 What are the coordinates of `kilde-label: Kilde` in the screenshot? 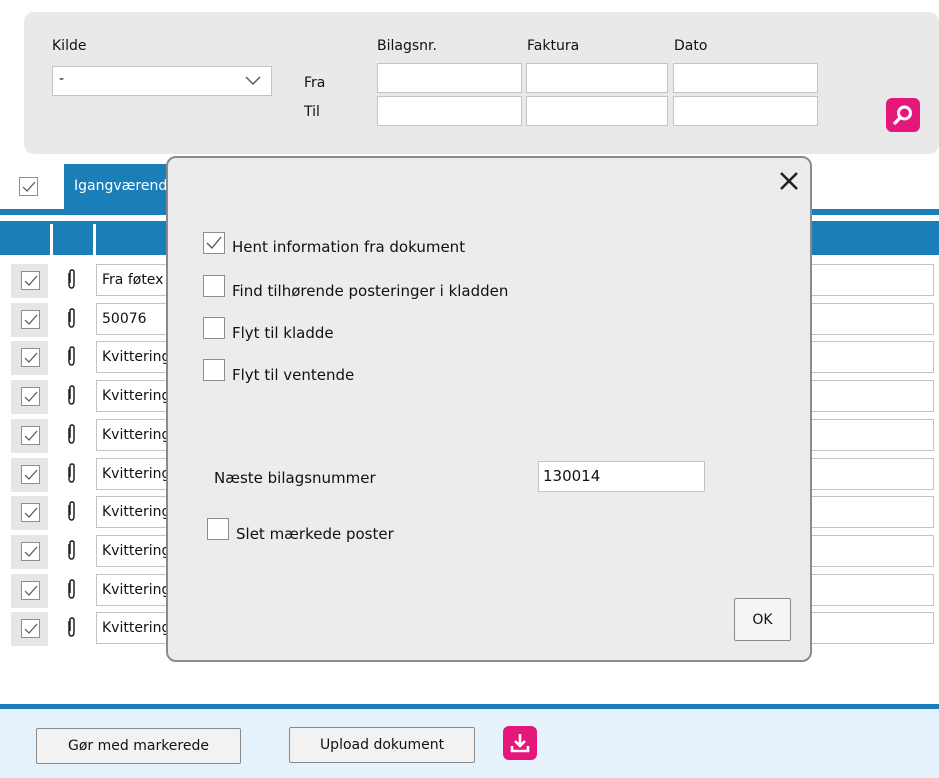 It's located at (69, 46).